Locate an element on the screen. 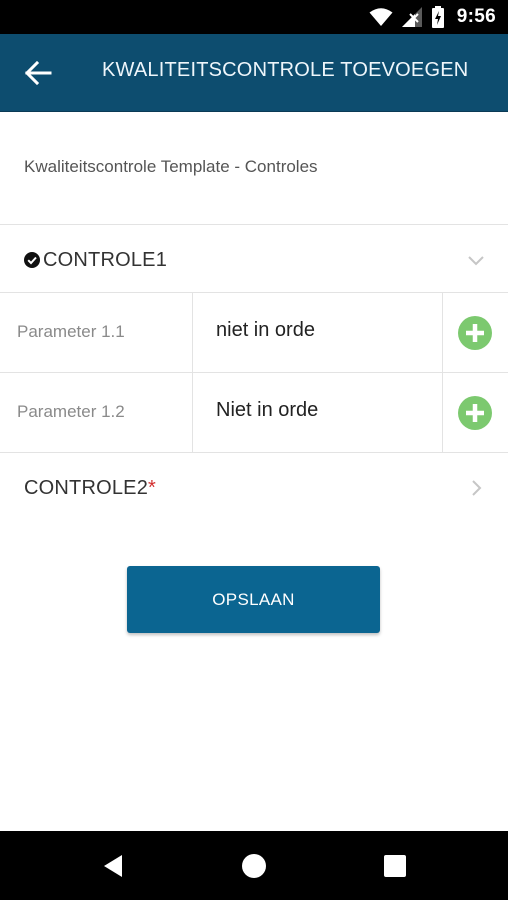 This screenshot has width=508, height=900. check-circle-icon is located at coordinates (32, 260).